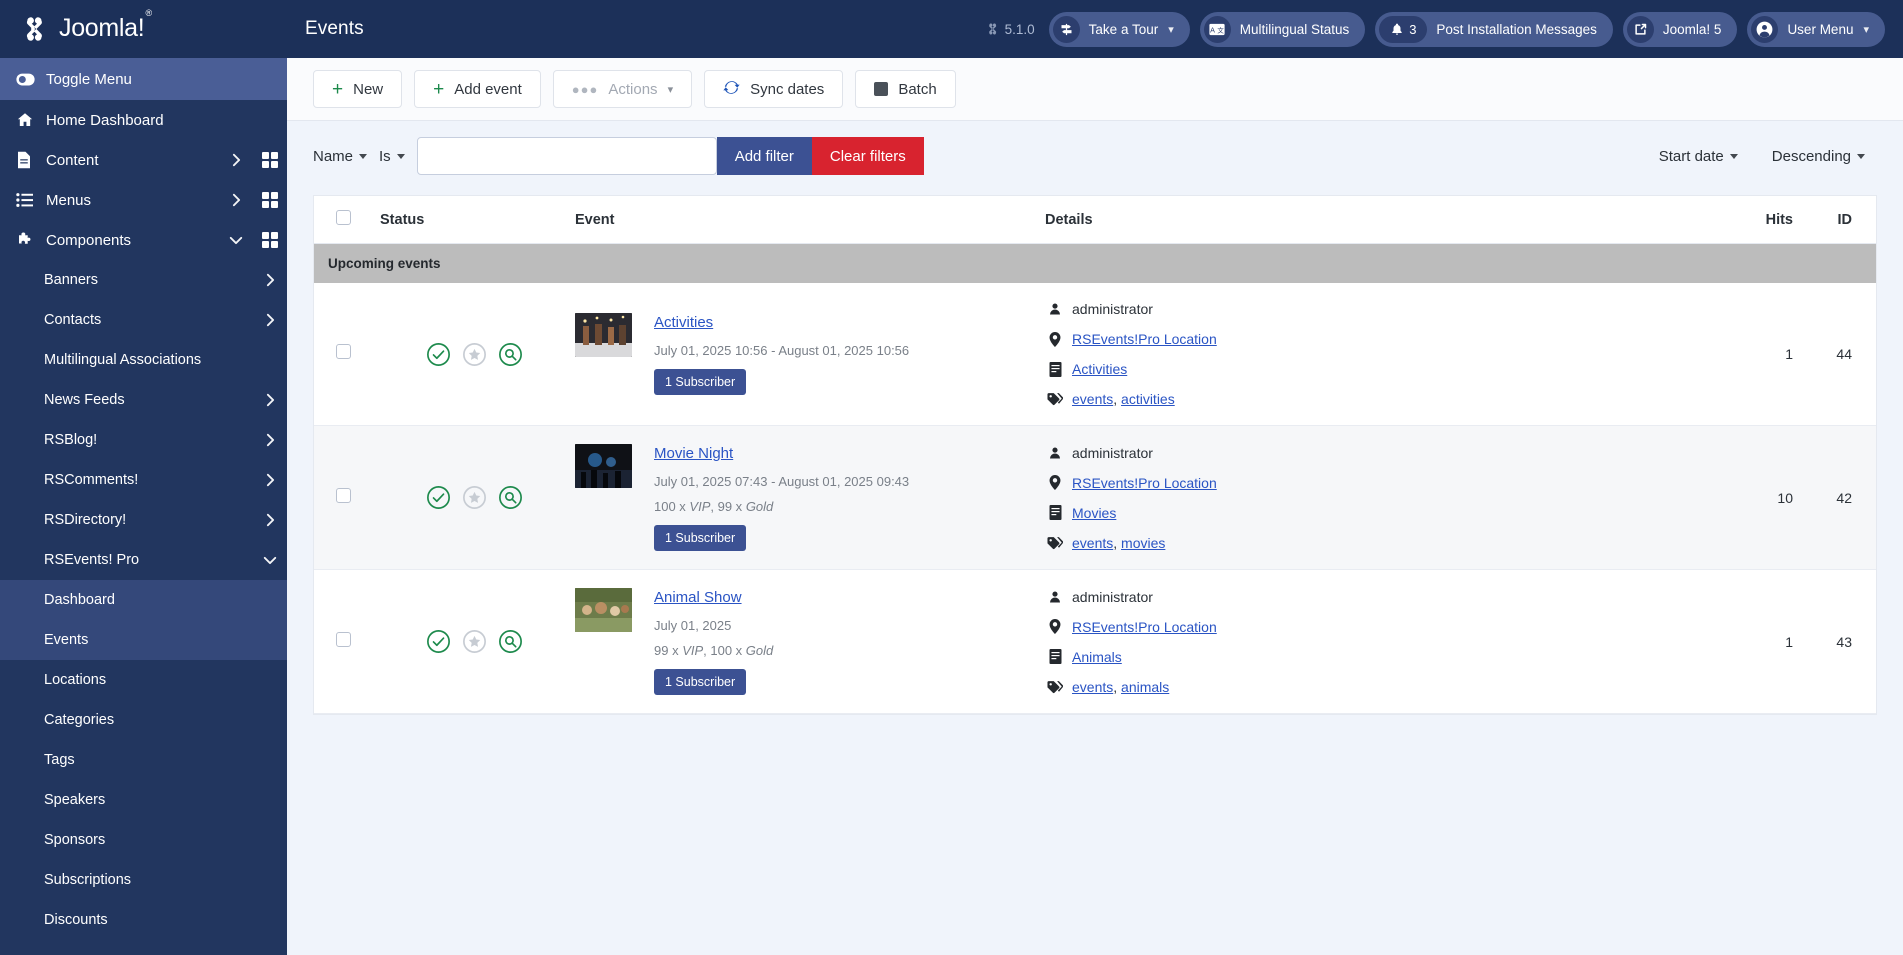  What do you see at coordinates (143, 520) in the screenshot?
I see `sidebar-item-rsdirectory: RSDirectory!` at bounding box center [143, 520].